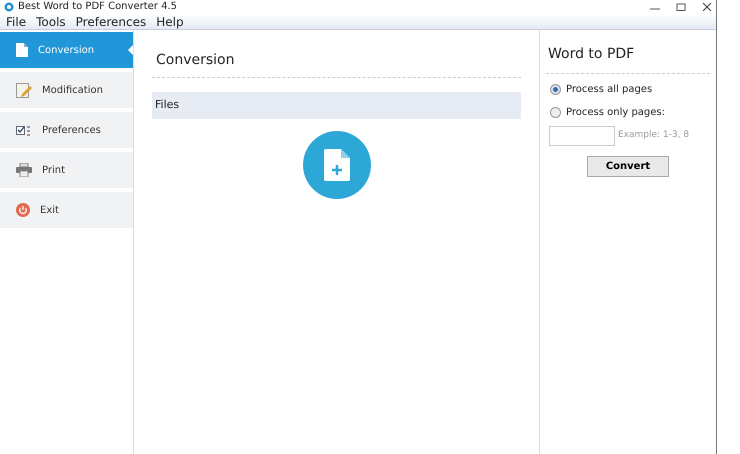 The image size is (740, 454). What do you see at coordinates (707, 7) in the screenshot?
I see `close-icon` at bounding box center [707, 7].